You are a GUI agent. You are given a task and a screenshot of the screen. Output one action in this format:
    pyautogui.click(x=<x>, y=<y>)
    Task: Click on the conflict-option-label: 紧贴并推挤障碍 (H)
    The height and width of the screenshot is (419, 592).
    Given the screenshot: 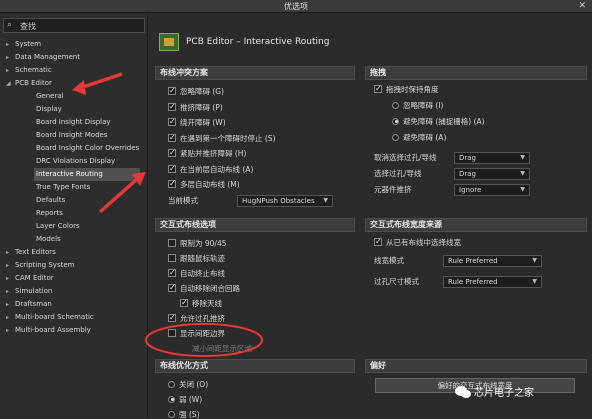 What is the action you would take?
    pyautogui.click(x=213, y=153)
    